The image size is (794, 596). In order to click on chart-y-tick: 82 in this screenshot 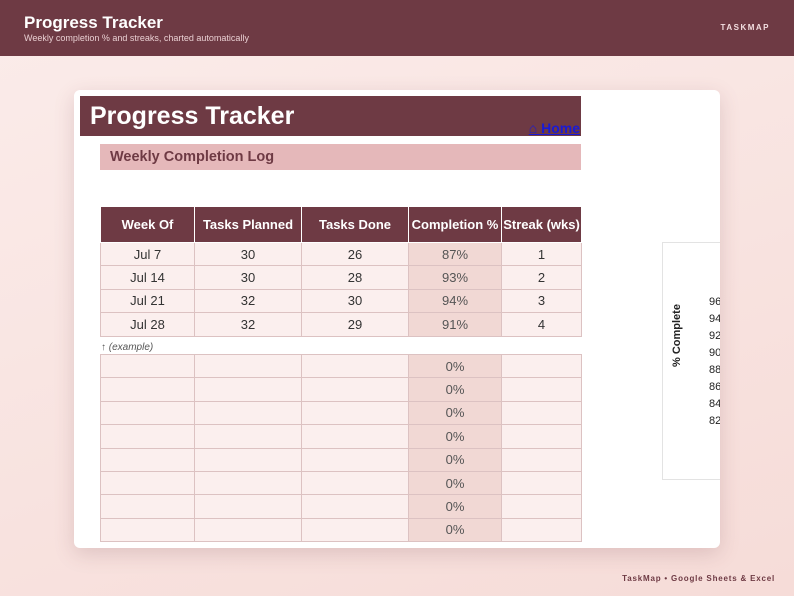, I will do `click(714, 421)`.